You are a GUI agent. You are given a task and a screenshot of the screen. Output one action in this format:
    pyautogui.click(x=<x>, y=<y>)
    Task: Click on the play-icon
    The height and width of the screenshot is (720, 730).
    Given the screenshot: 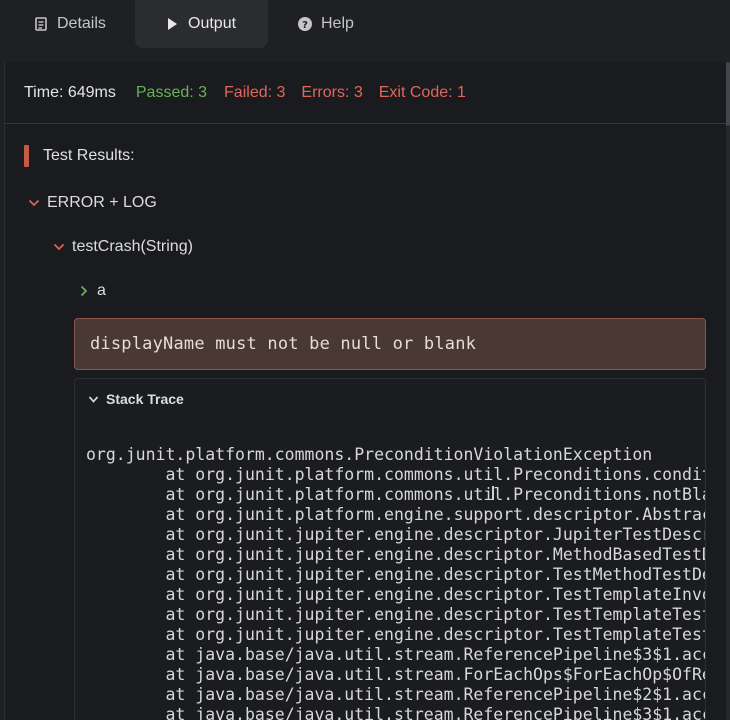 What is the action you would take?
    pyautogui.click(x=172, y=24)
    